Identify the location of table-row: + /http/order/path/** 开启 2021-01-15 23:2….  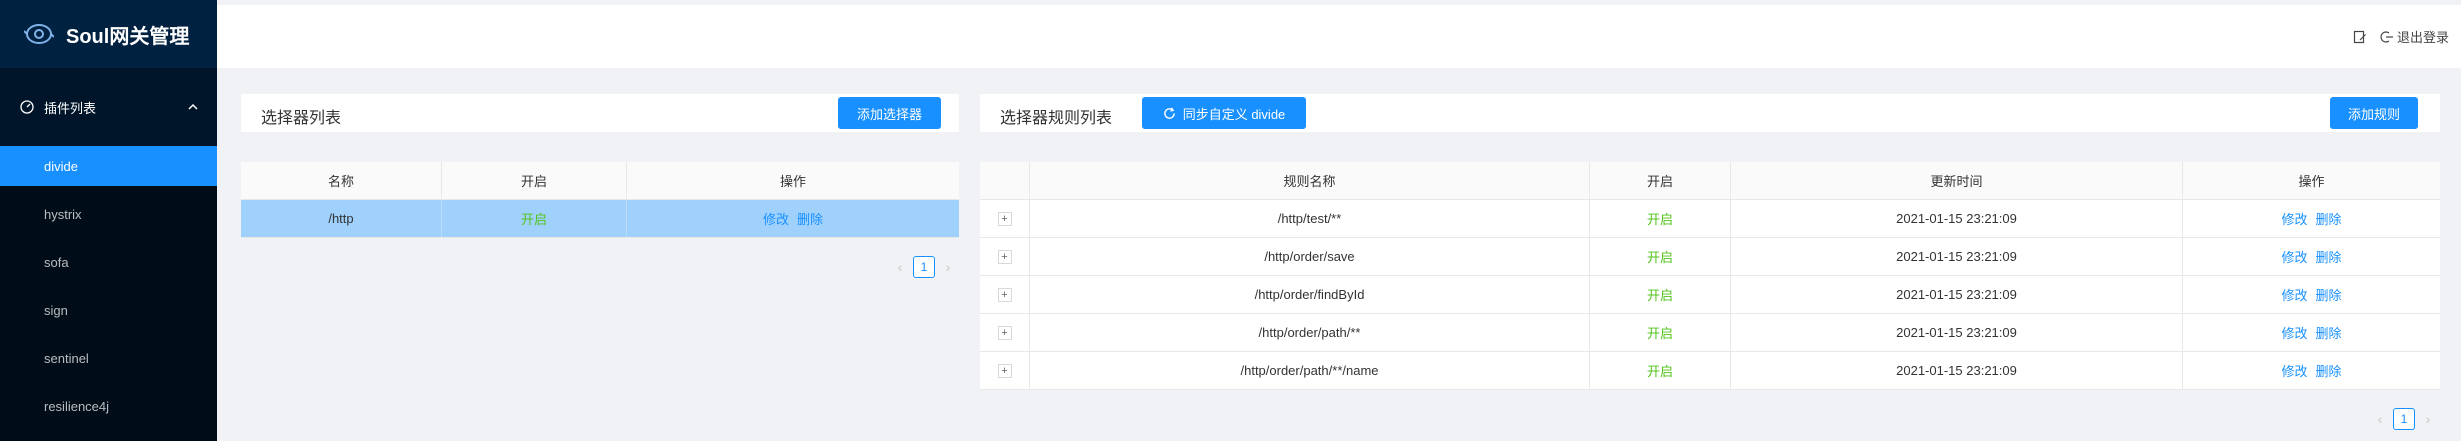
(1710, 333).